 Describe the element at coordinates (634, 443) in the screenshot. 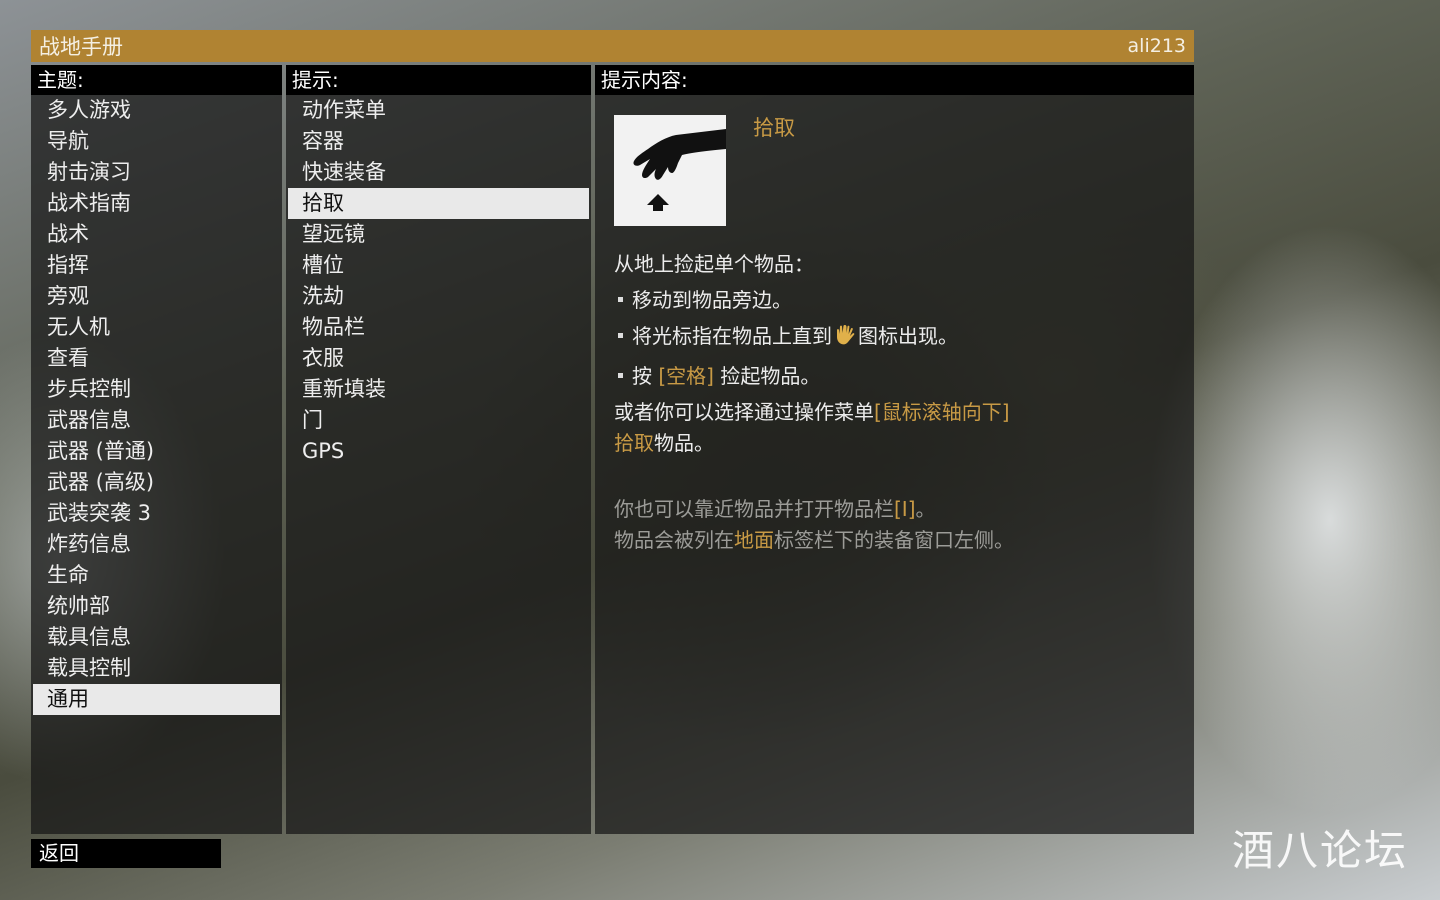

I see `key-hint: 拾取` at that location.